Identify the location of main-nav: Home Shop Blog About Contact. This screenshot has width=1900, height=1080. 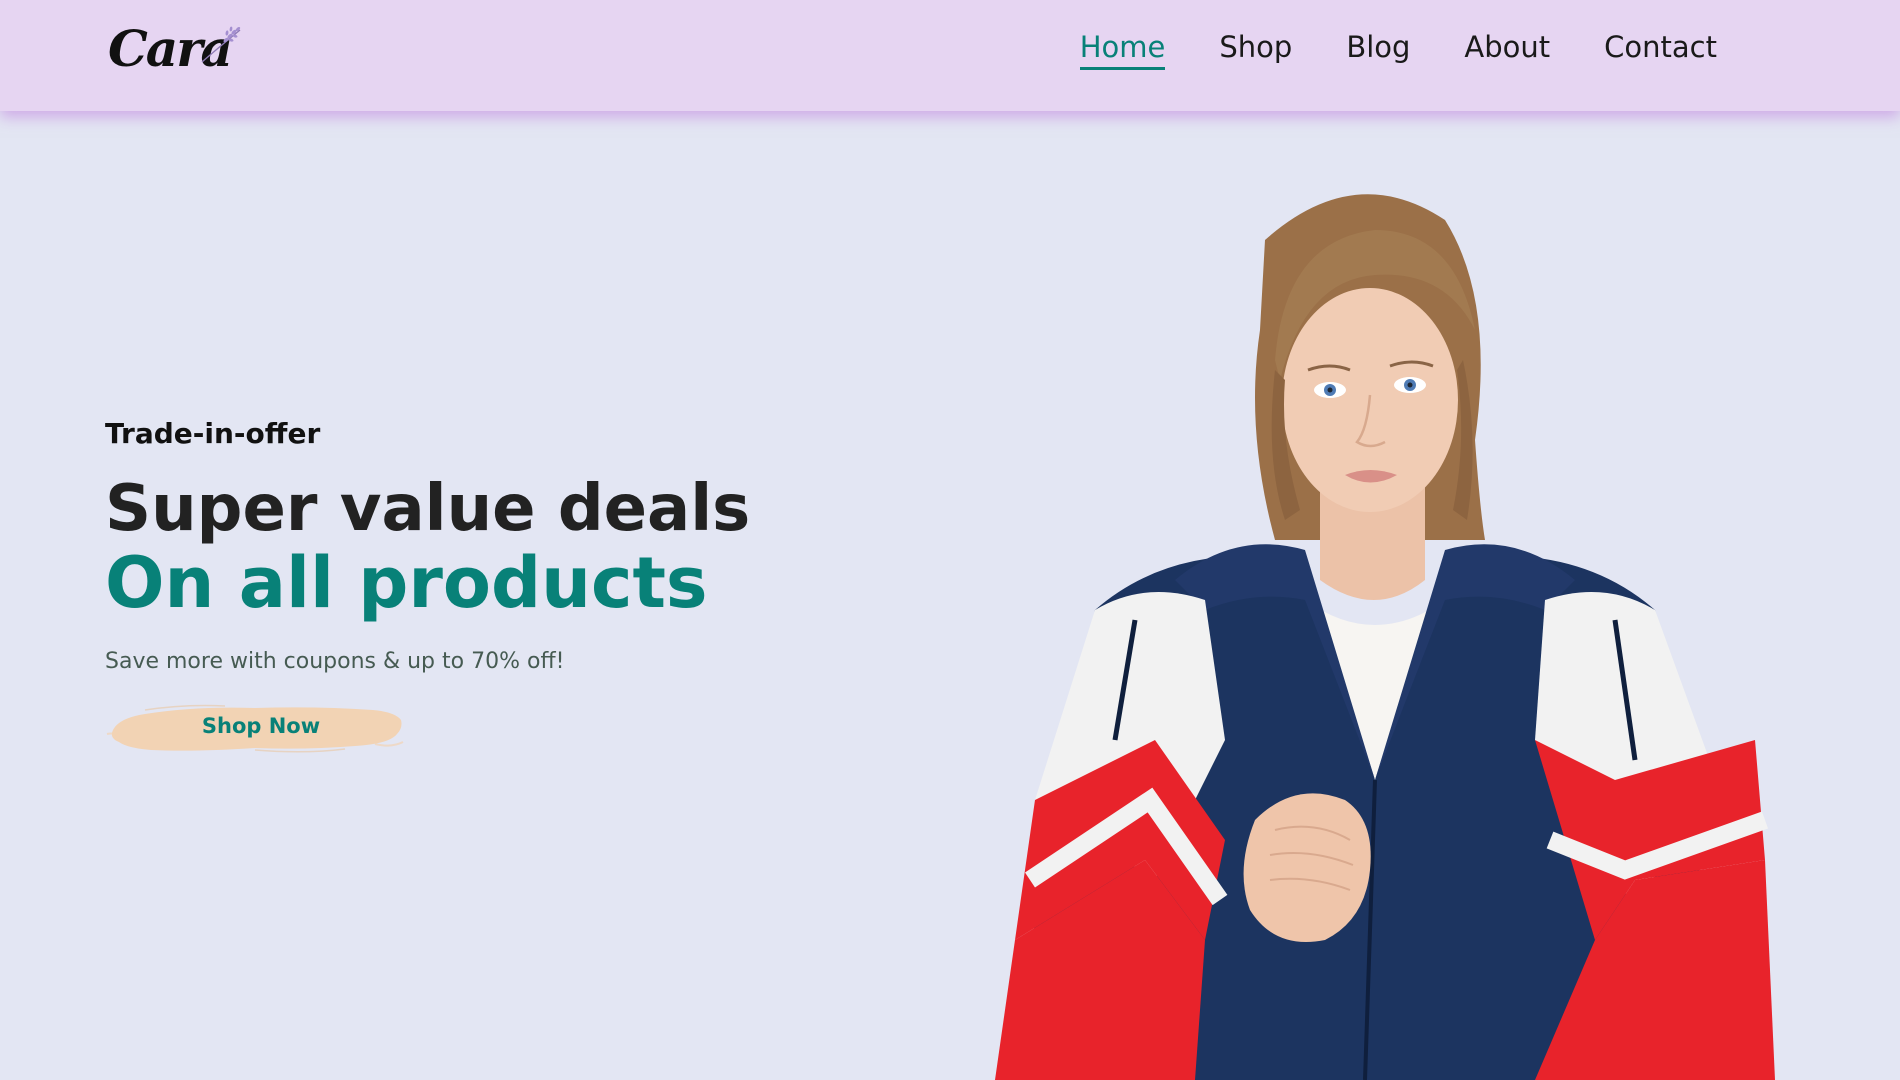
(1398, 50).